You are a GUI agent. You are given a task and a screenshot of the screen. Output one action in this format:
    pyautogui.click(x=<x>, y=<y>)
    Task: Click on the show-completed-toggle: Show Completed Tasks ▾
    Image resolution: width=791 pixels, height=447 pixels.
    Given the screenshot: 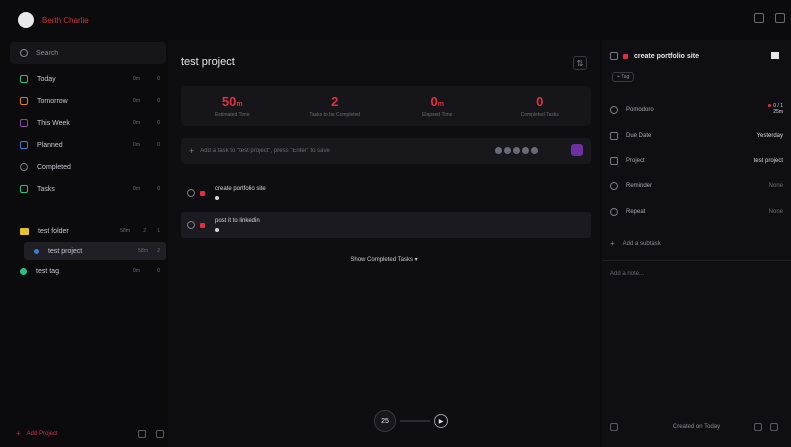 What is the action you would take?
    pyautogui.click(x=384, y=259)
    